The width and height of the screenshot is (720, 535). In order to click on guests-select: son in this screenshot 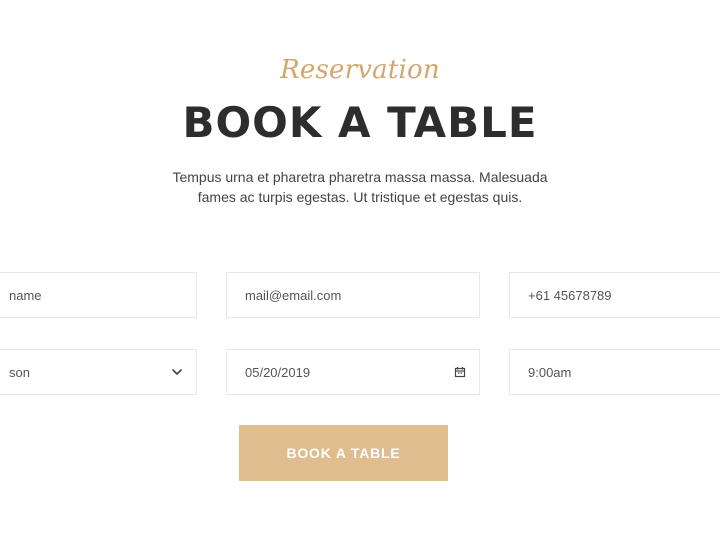, I will do `click(98, 372)`.